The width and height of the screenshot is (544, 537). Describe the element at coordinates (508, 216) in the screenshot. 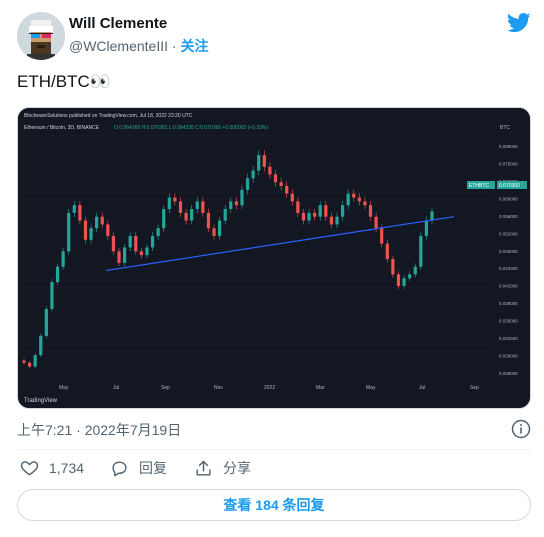

I see `y-tick-label: 0.056000` at that location.